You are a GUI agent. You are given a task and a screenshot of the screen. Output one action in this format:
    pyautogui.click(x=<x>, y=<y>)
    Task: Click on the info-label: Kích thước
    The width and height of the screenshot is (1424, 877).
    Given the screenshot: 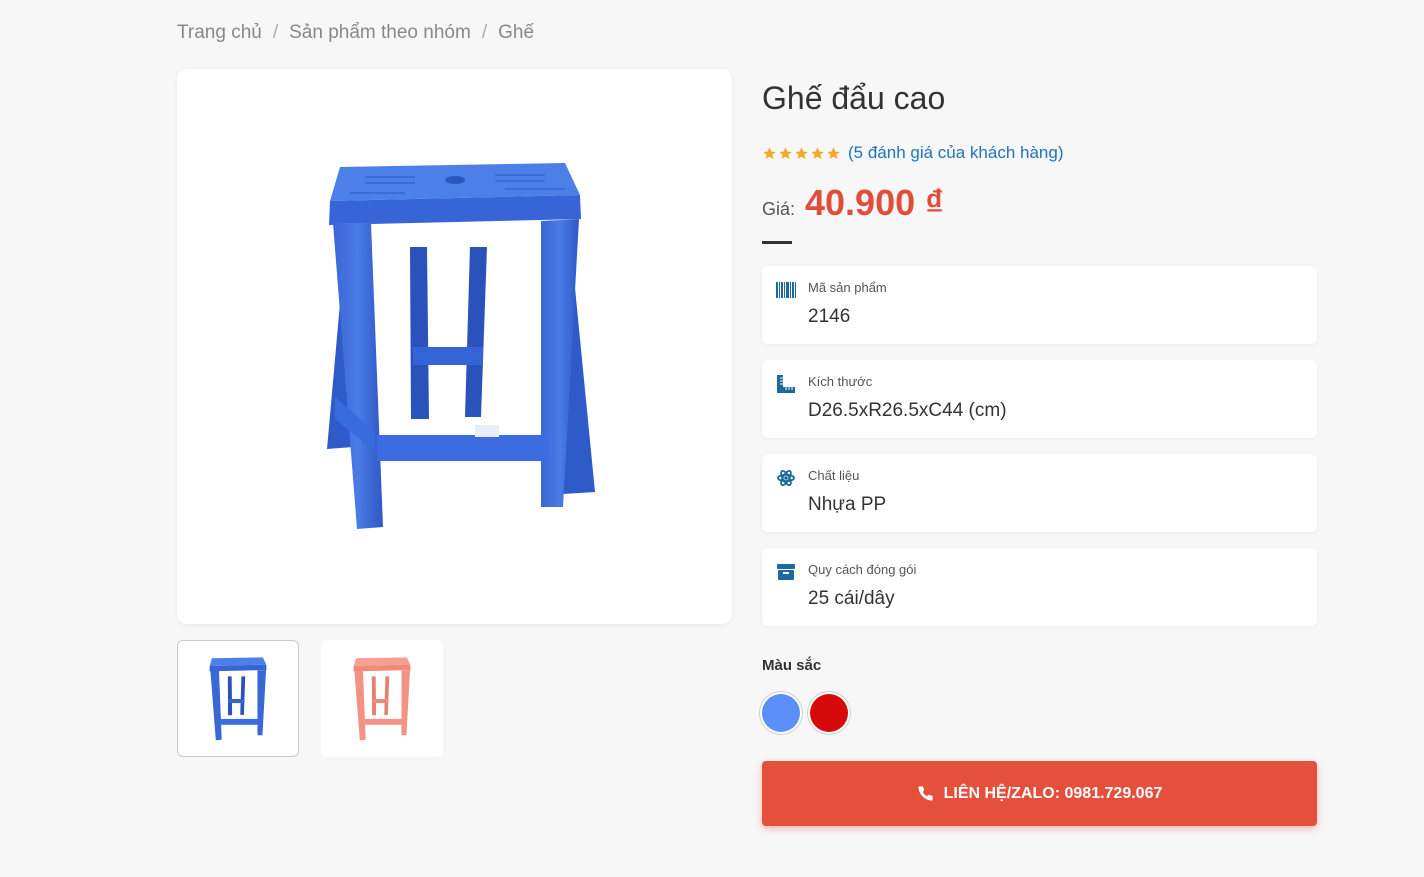 What is the action you would take?
    pyautogui.click(x=840, y=381)
    